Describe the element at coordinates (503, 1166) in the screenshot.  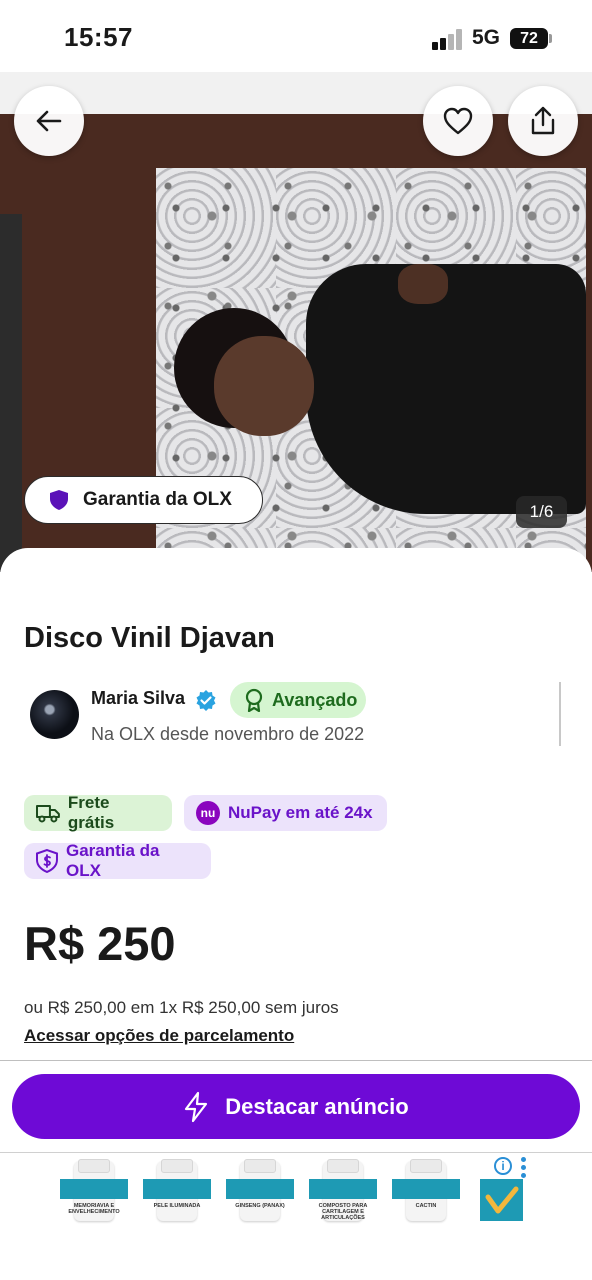
I see `ad-info-icon: i` at that location.